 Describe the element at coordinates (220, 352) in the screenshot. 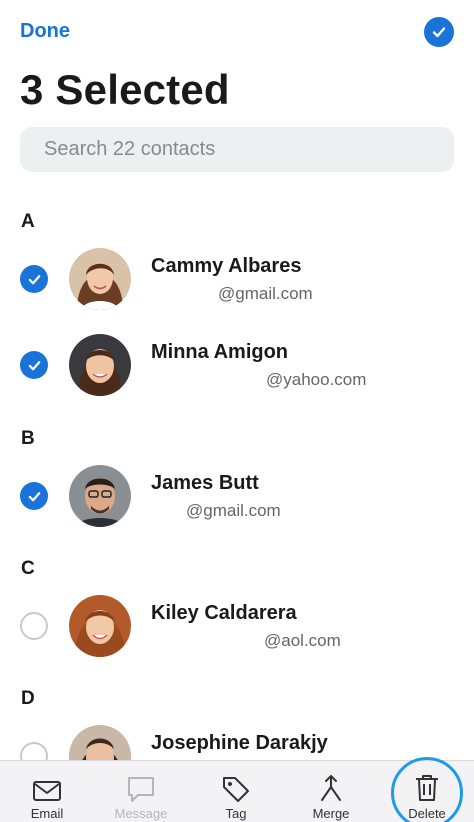

I see `contact-name: Minna Amigon` at that location.